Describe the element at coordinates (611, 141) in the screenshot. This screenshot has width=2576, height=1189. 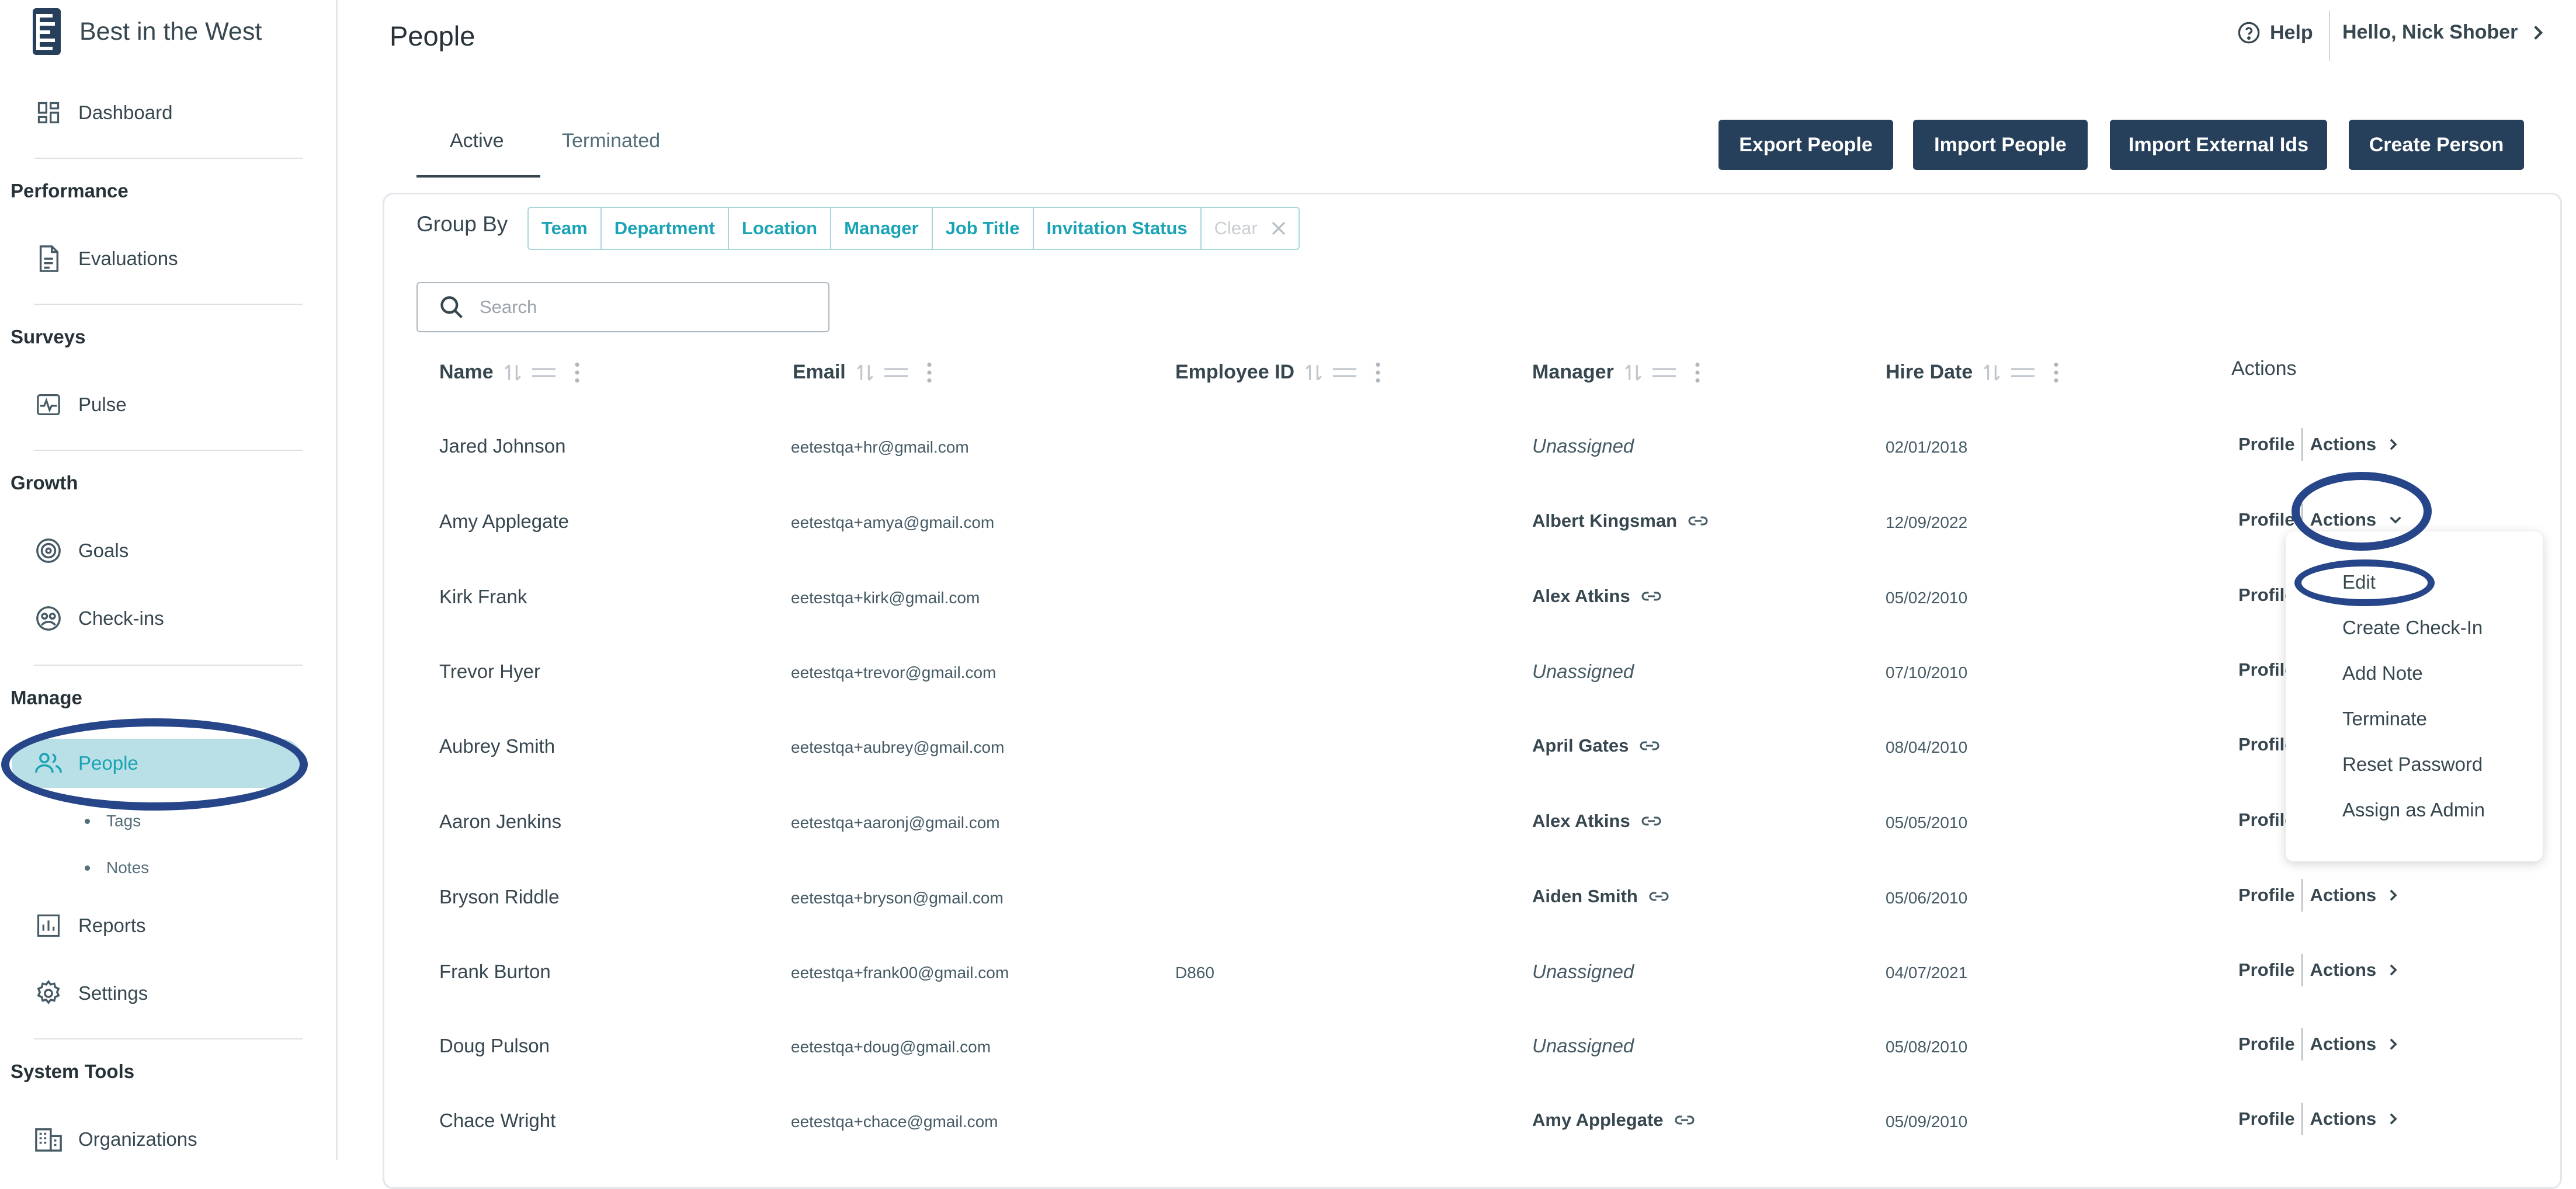
I see `tab-terminated: Terminated` at that location.